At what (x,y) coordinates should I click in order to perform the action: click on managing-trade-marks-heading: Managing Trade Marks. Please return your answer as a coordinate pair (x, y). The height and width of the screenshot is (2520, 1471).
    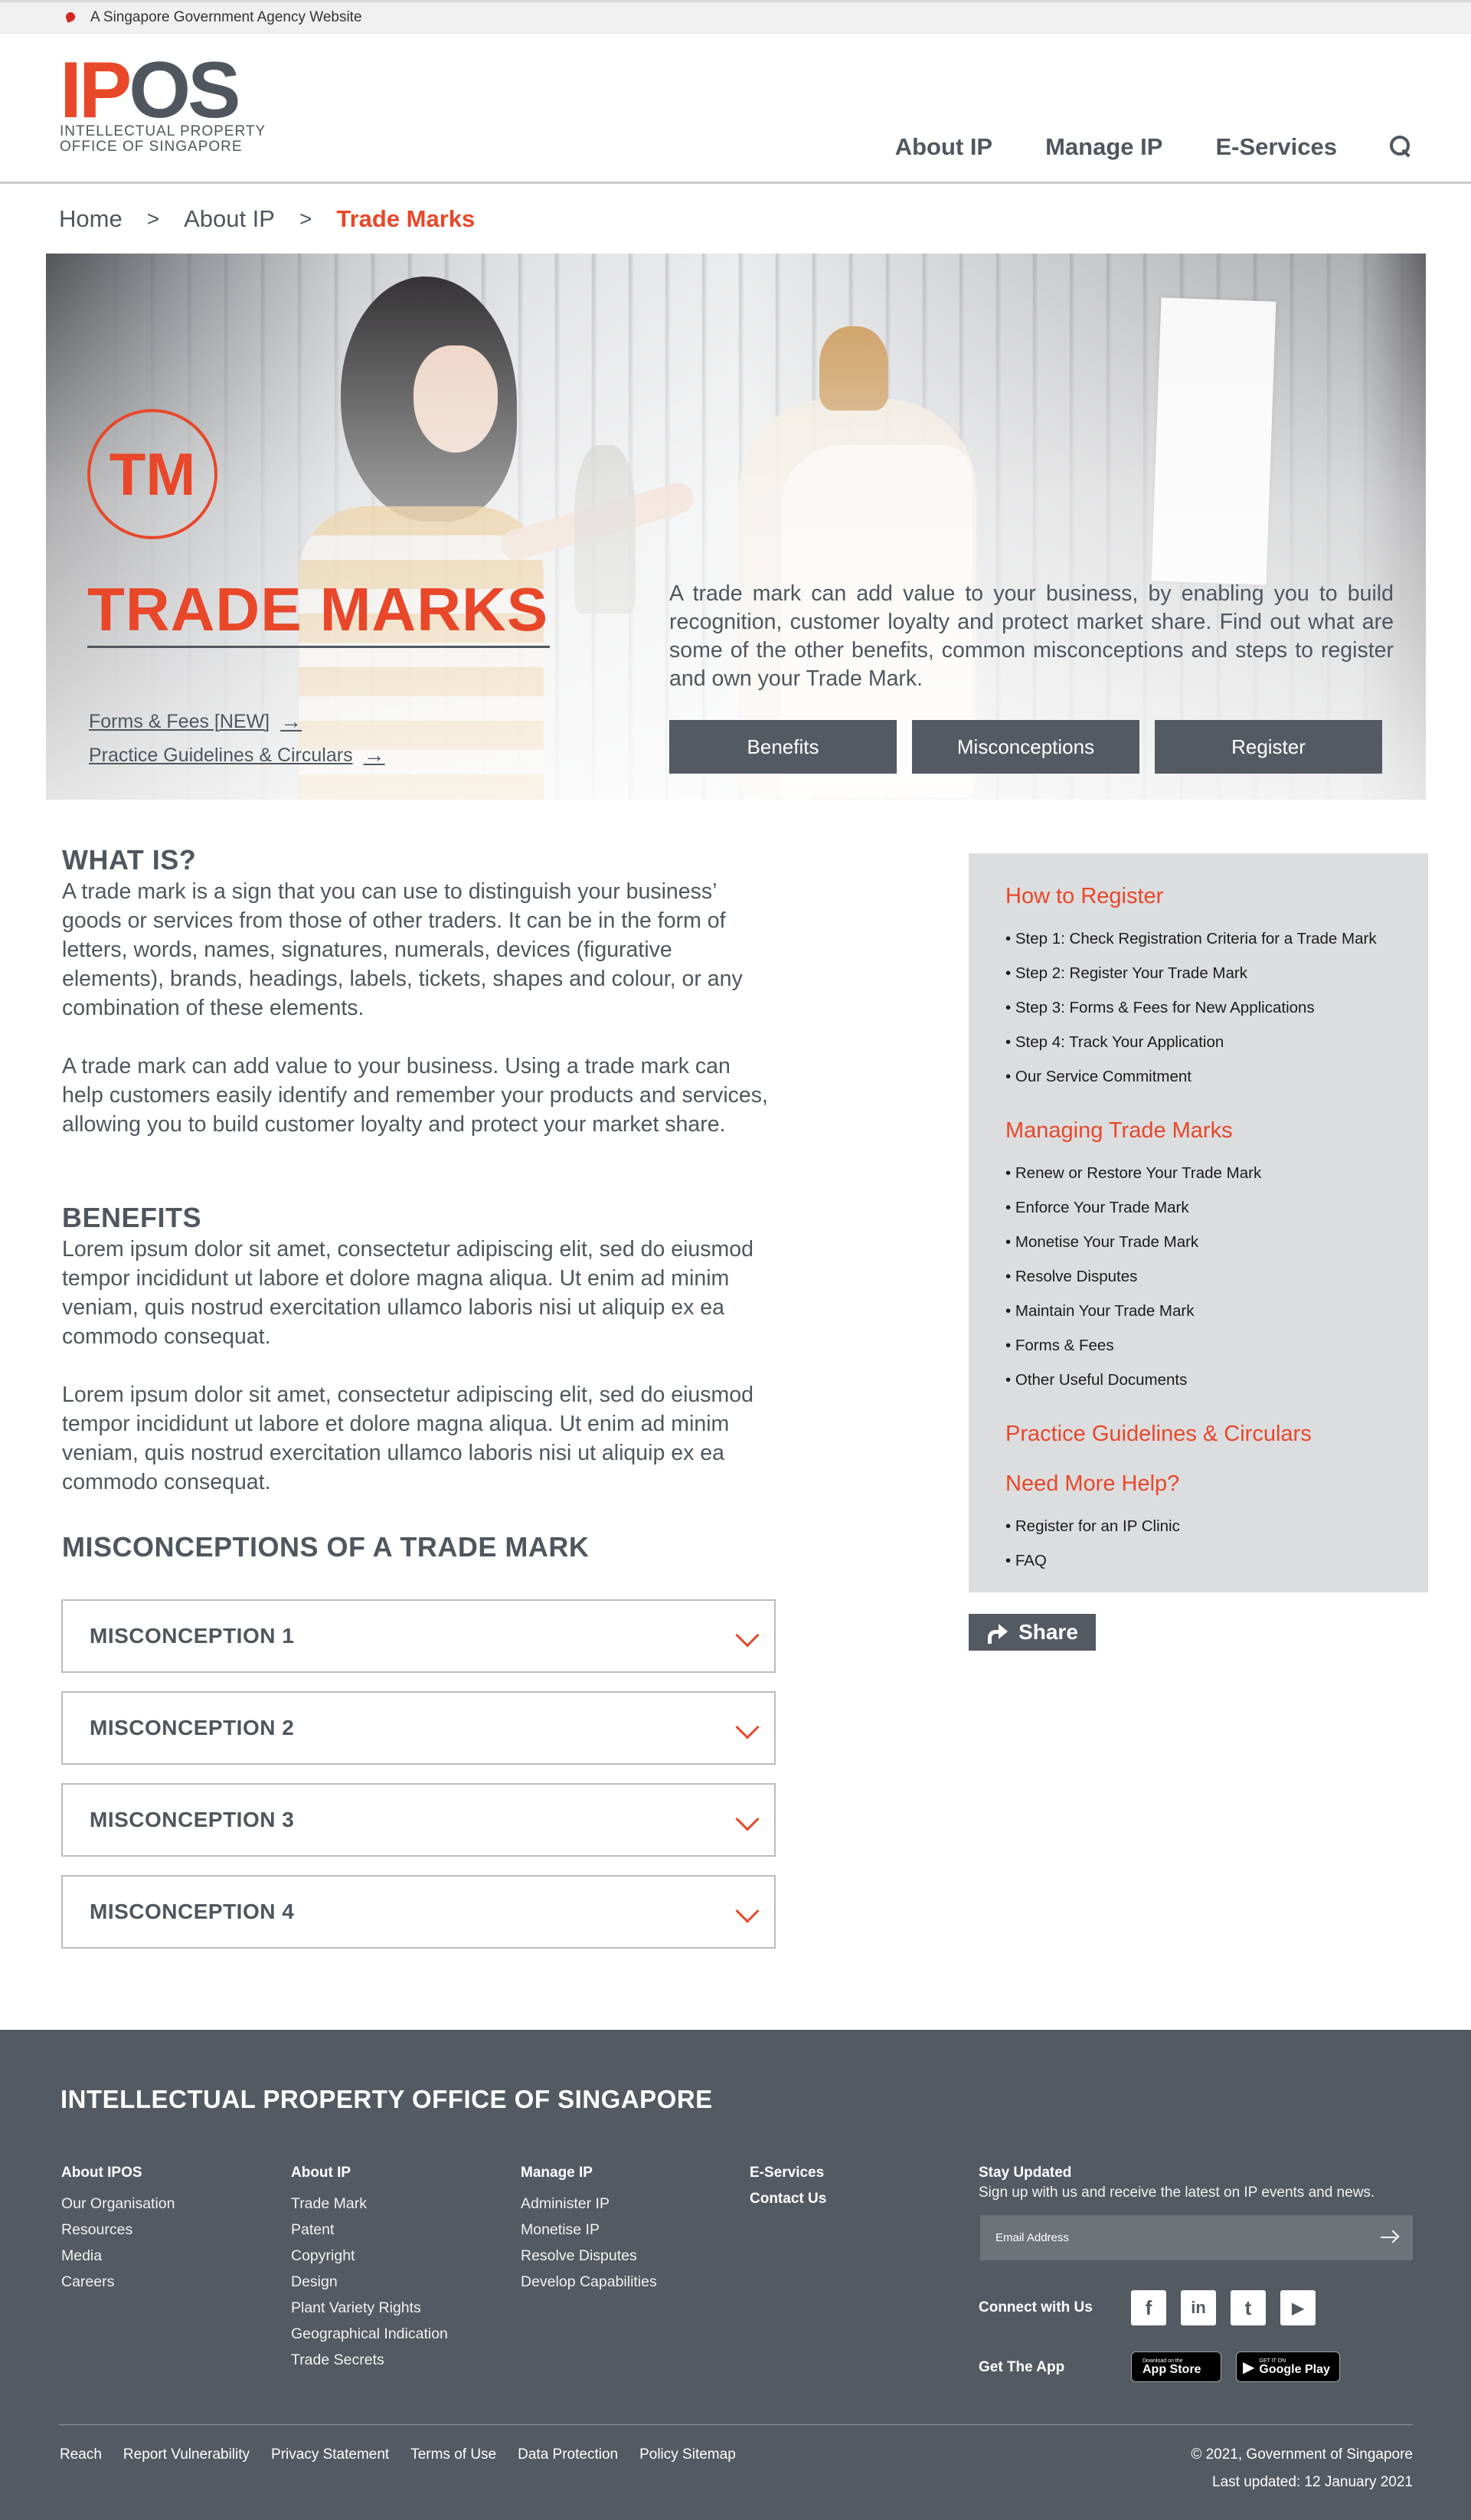
    Looking at the image, I should click on (1216, 1131).